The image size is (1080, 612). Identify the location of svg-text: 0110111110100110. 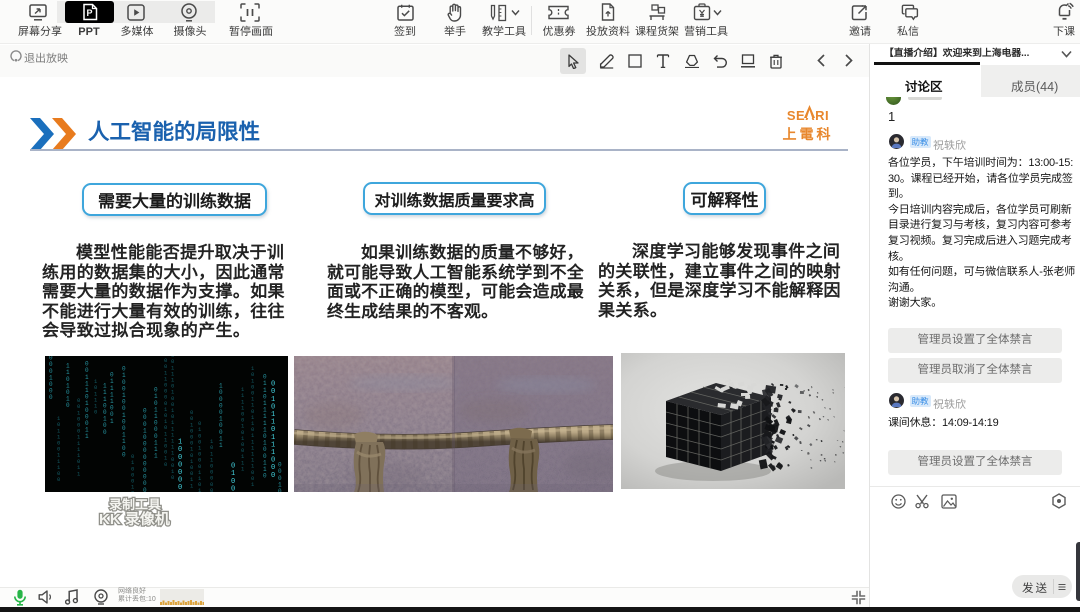
(265, 427).